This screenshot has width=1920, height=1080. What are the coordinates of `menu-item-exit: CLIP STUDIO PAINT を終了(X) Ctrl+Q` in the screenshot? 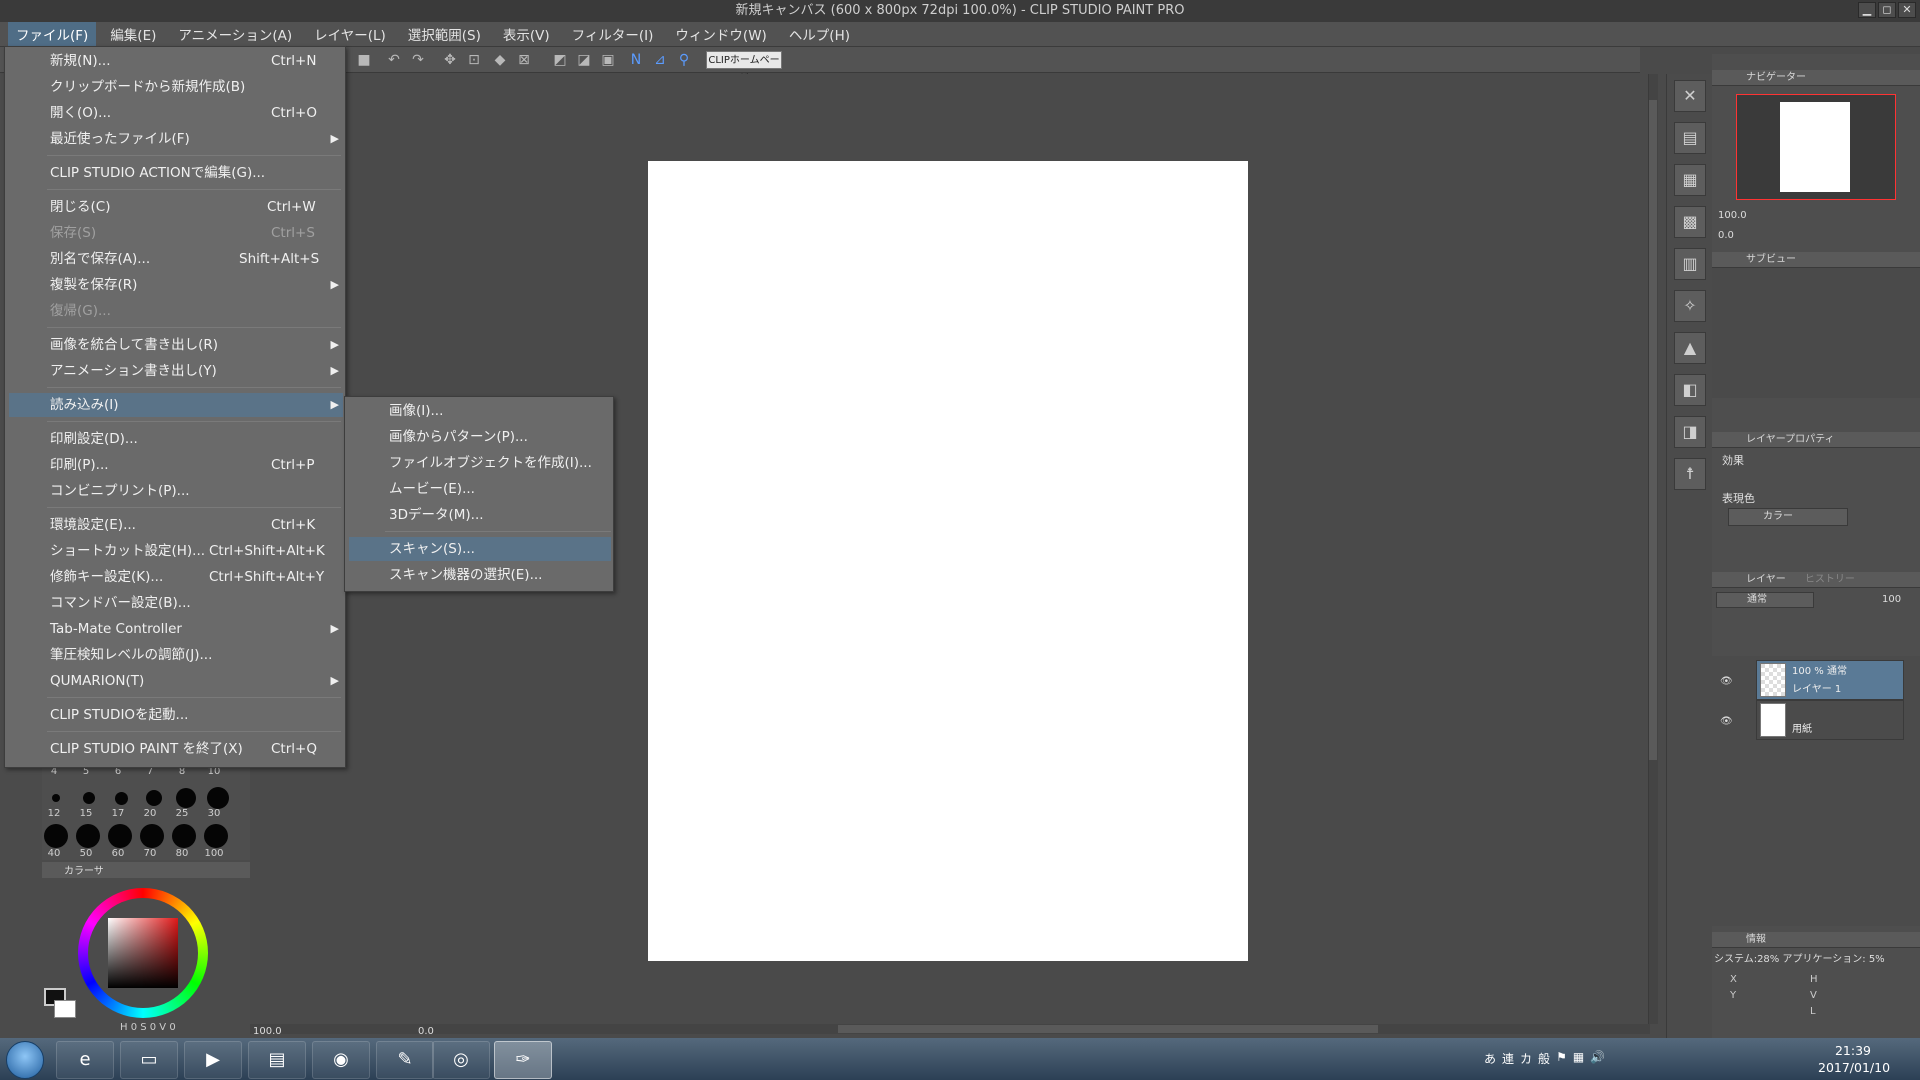 It's located at (176, 749).